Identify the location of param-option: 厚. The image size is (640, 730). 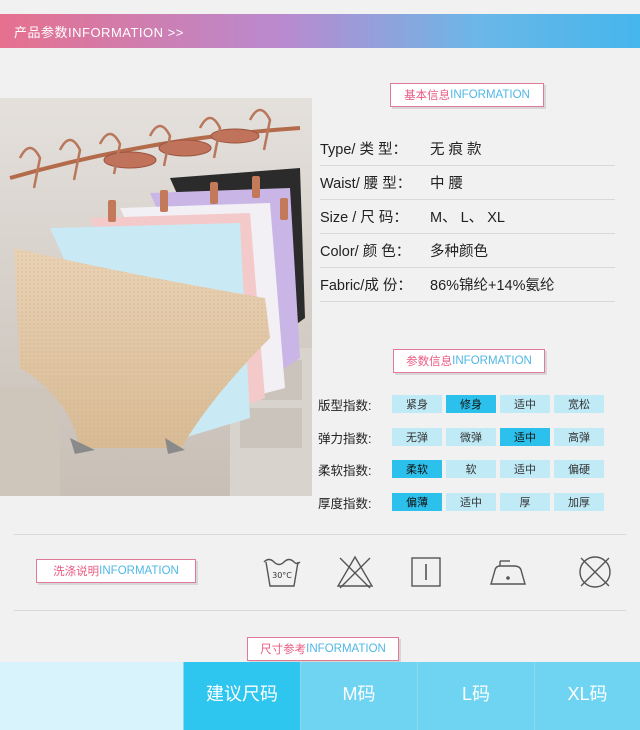
(525, 502).